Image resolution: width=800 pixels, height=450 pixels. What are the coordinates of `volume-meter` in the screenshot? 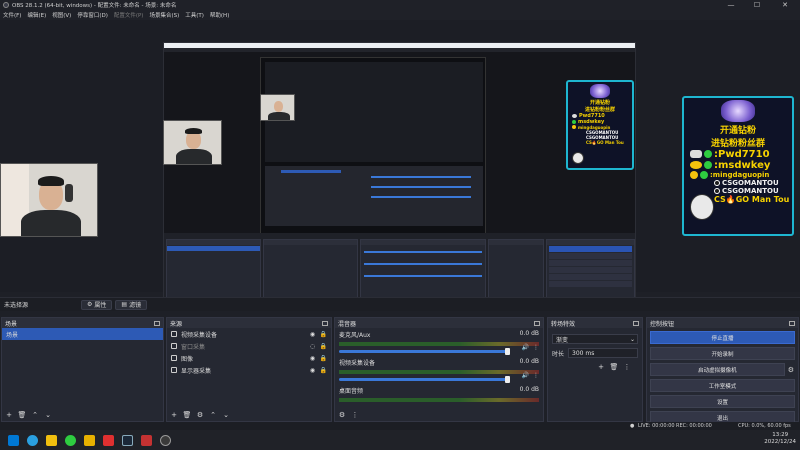 It's located at (439, 344).